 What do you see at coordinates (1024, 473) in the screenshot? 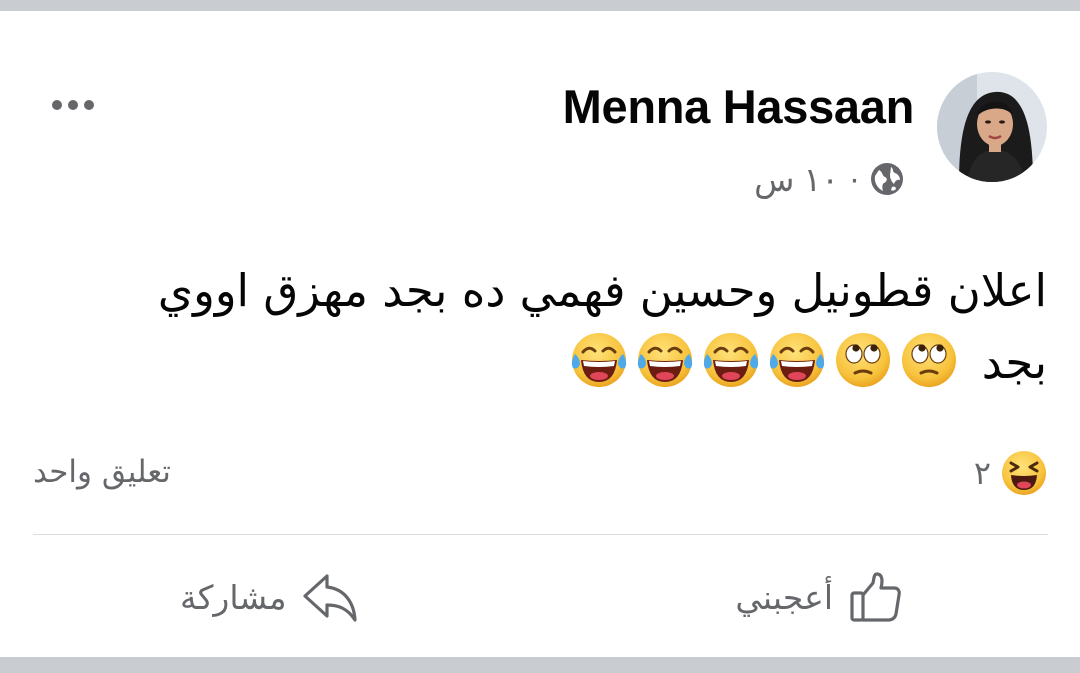
I see `haha-reaction-icon` at bounding box center [1024, 473].